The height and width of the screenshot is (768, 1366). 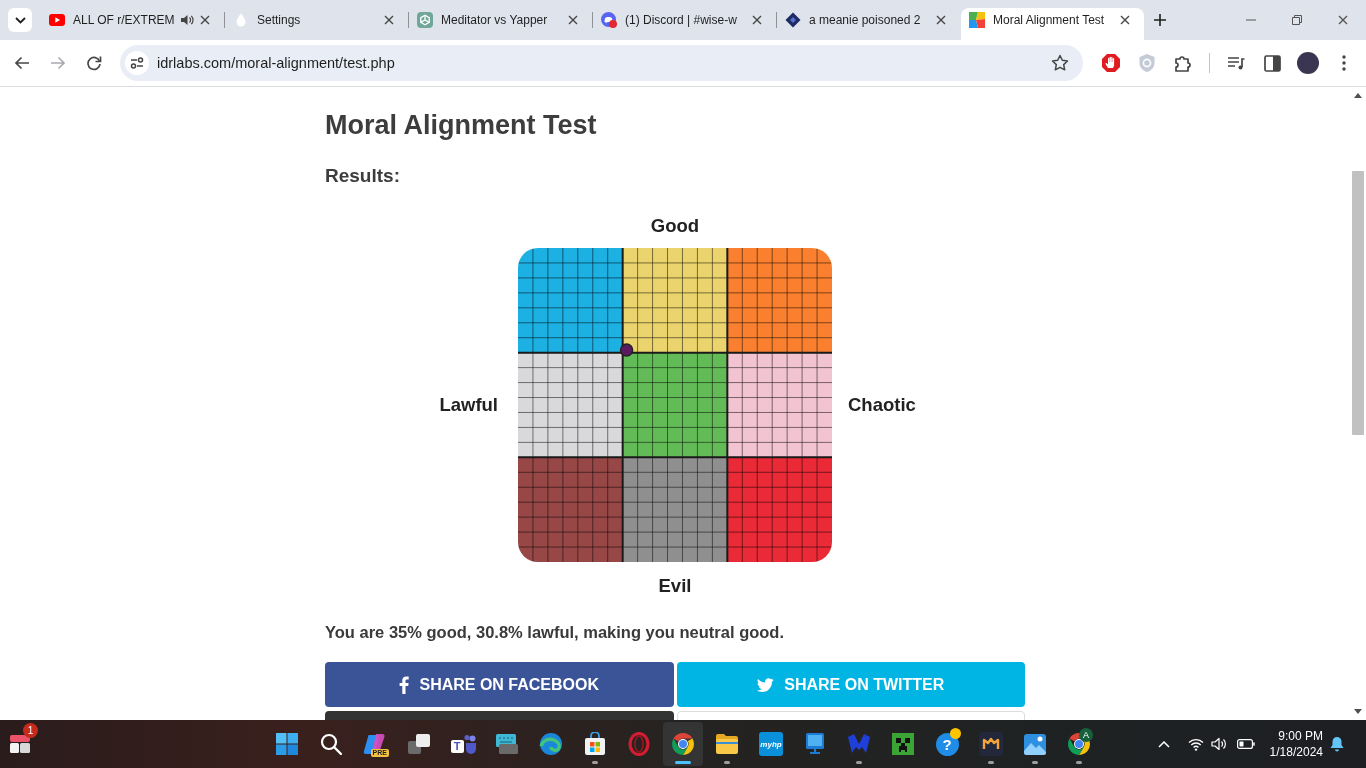 What do you see at coordinates (30, 730) in the screenshot?
I see `notification-badge: 1` at bounding box center [30, 730].